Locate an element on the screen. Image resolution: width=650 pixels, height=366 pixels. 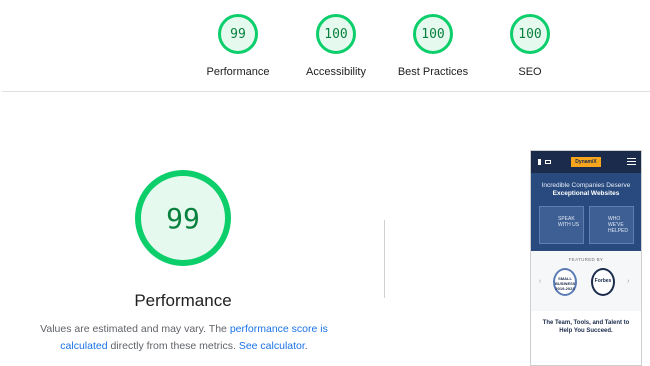
see-calculator-link: See calculator is located at coordinates (272, 346).